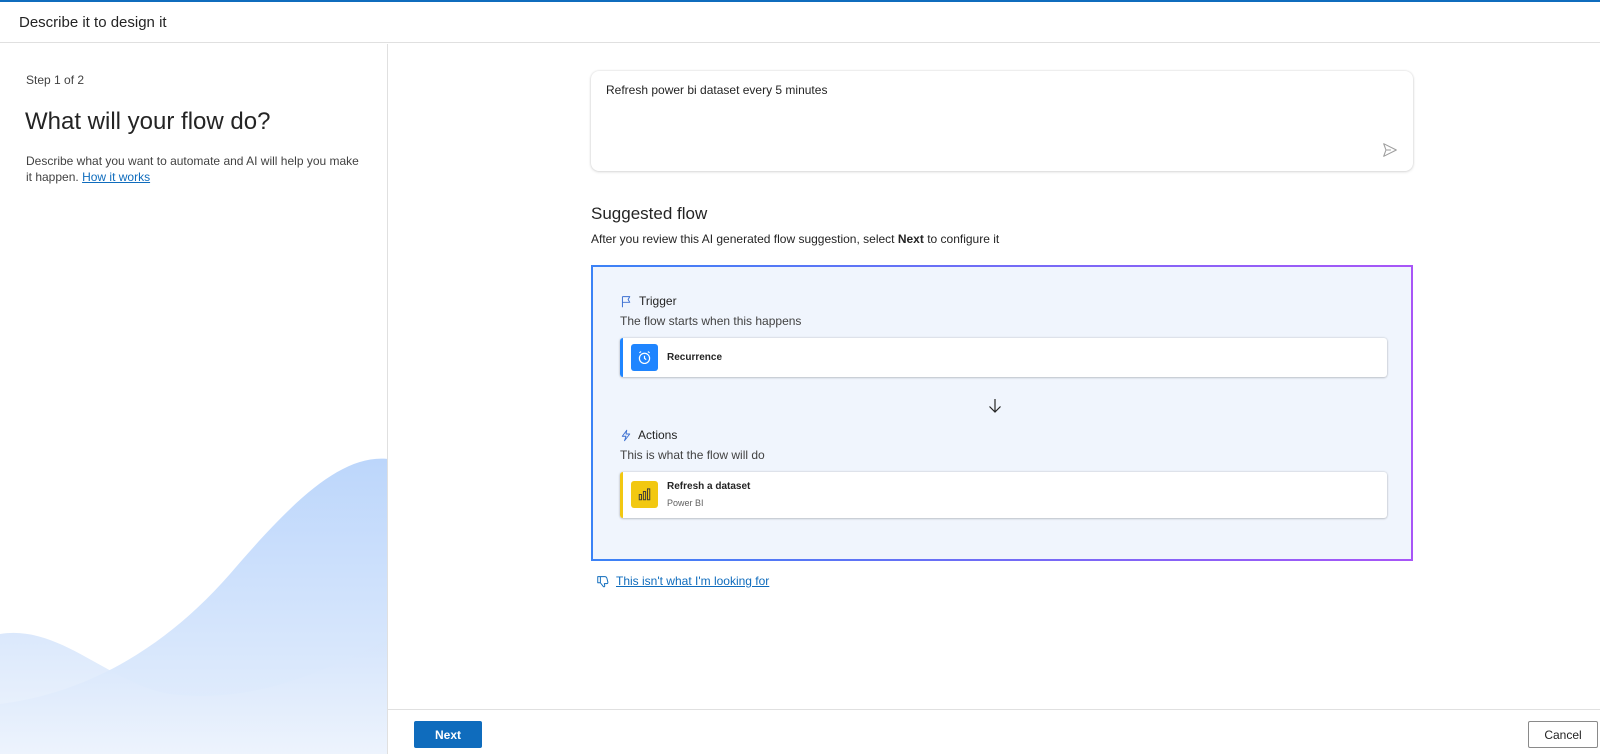 The width and height of the screenshot is (1600, 754). Describe the element at coordinates (55, 80) in the screenshot. I see `step-indicator: Step 1 of 2` at that location.